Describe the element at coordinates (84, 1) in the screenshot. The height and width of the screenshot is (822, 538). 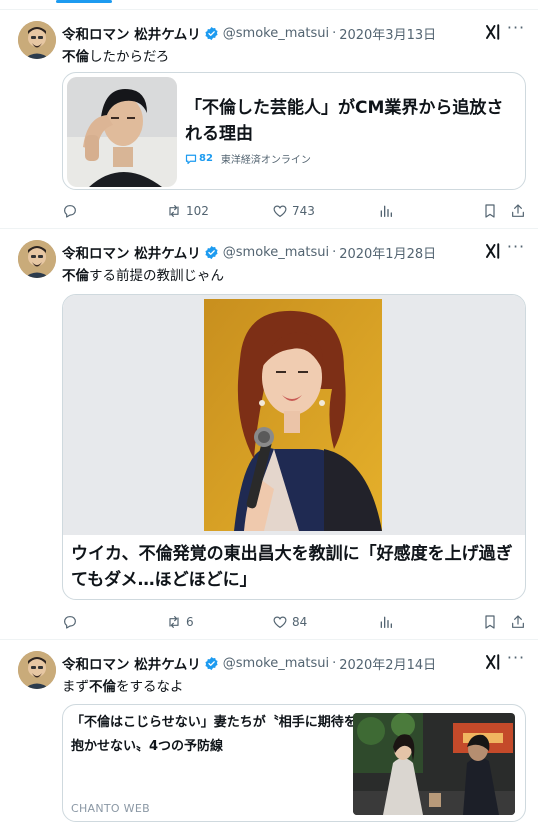
I see `active-tab-indicator` at that location.